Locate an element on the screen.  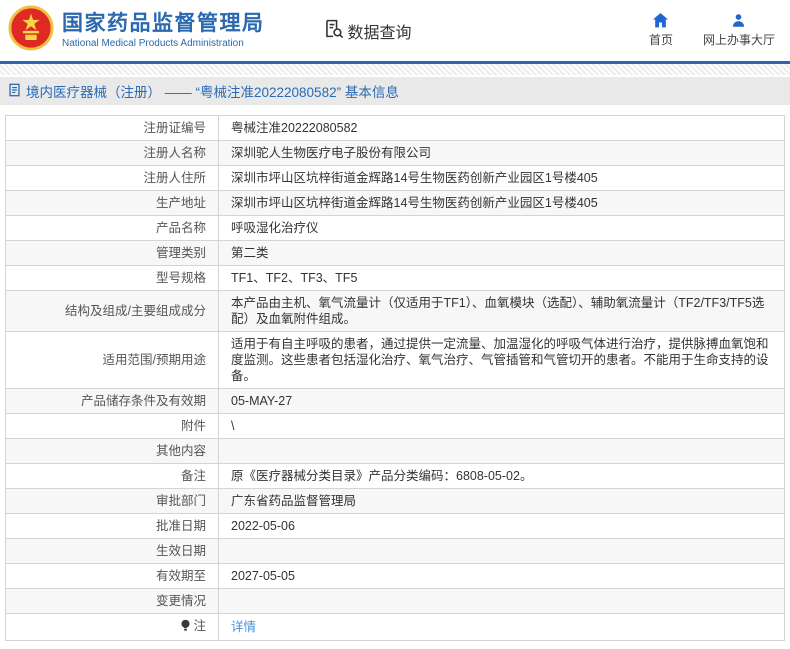
table-row: 注册证编号 粤械注准20222080582 is located at coordinates (395, 128).